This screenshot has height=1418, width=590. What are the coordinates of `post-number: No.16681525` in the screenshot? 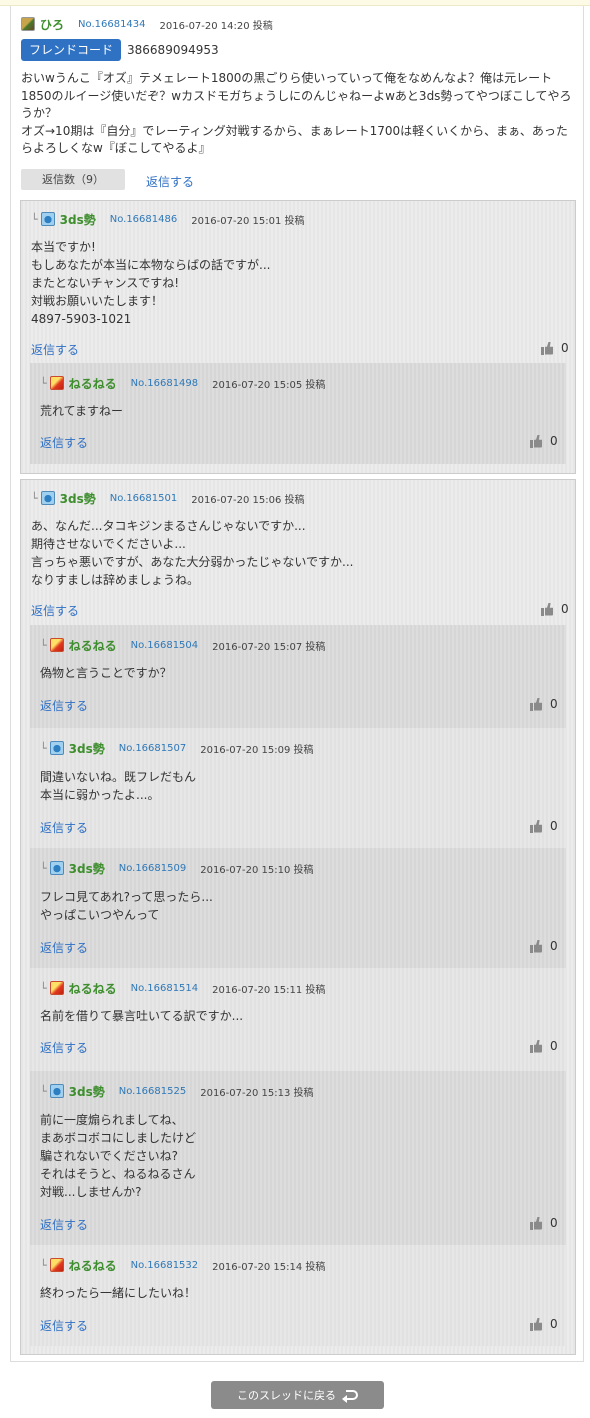 It's located at (153, 1091).